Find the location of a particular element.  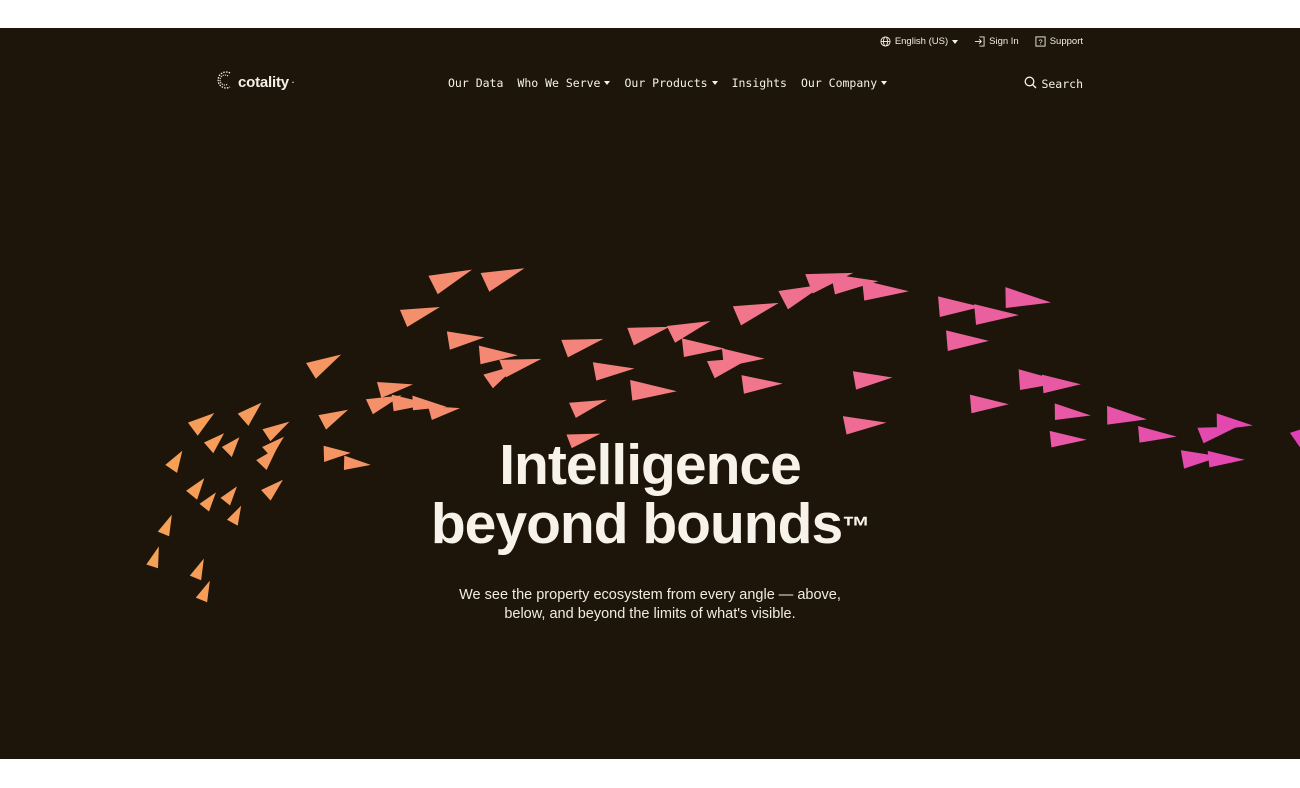

nav-item-who-we-serve: Who We Serve is located at coordinates (564, 83).